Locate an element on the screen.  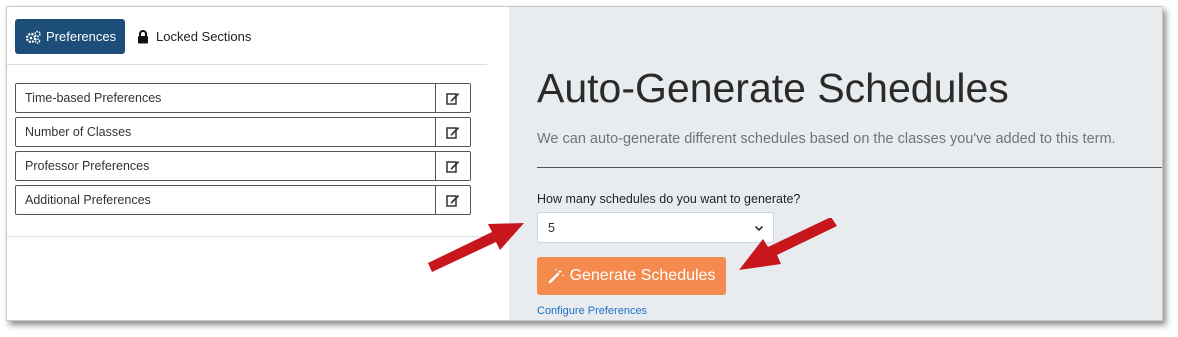
list-item: Additional Preferences is located at coordinates (243, 200).